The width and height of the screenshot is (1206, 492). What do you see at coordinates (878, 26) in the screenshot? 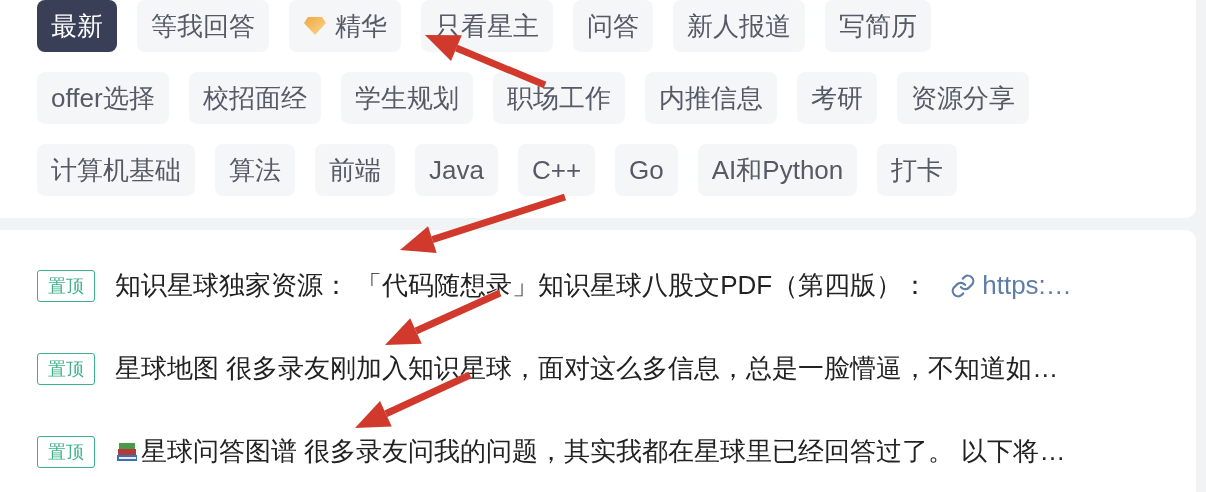
I see `filter-tag: 写简历` at bounding box center [878, 26].